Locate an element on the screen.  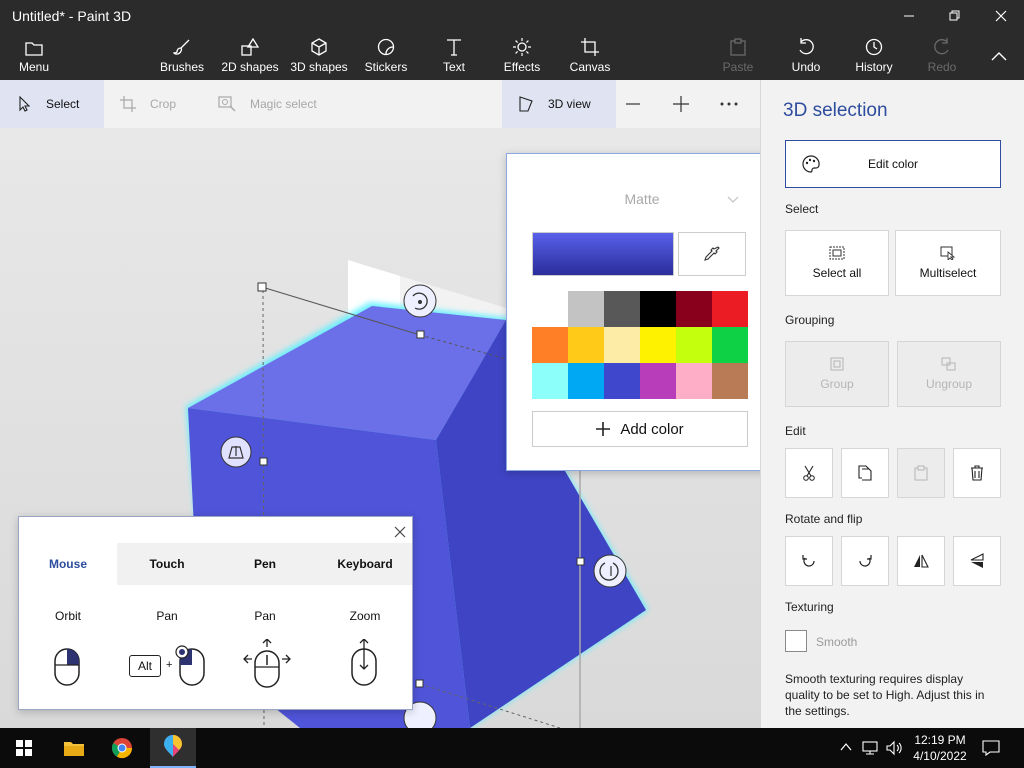
crop-icon is located at coordinates (128, 104).